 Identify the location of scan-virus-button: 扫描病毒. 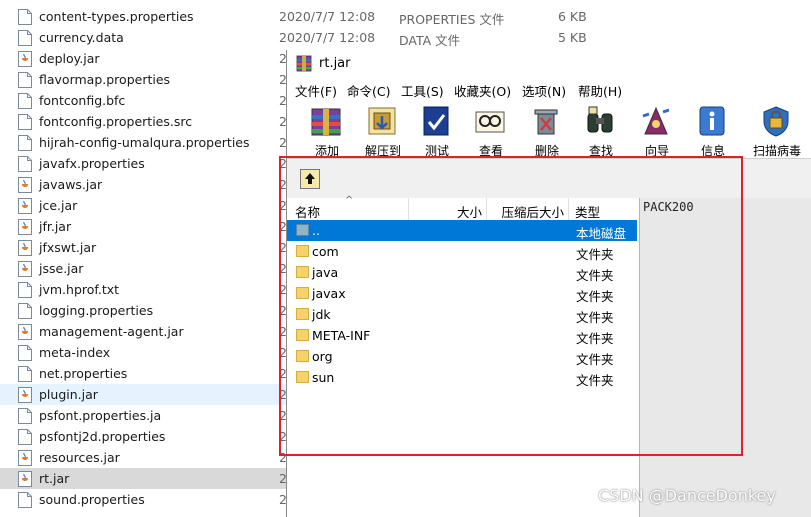
(775, 131).